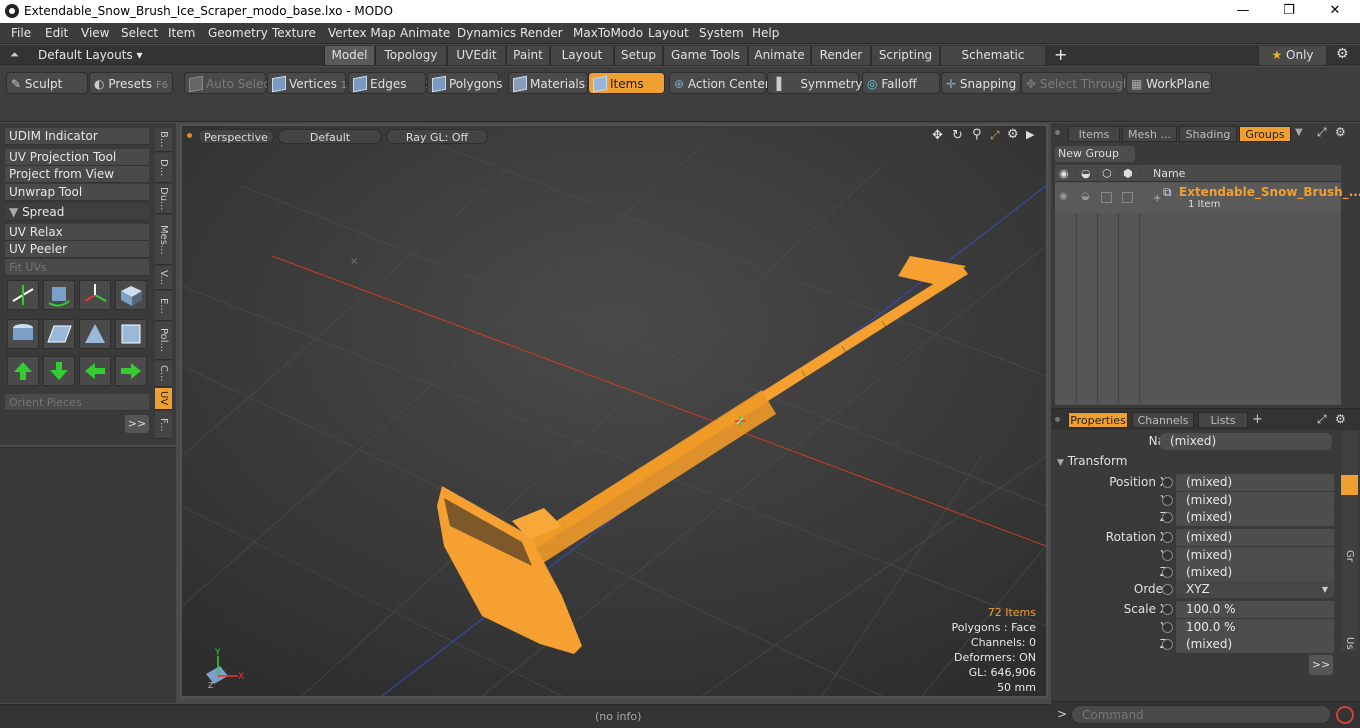 This screenshot has width=1360, height=728. I want to click on order-keyframe, so click(1167, 589).